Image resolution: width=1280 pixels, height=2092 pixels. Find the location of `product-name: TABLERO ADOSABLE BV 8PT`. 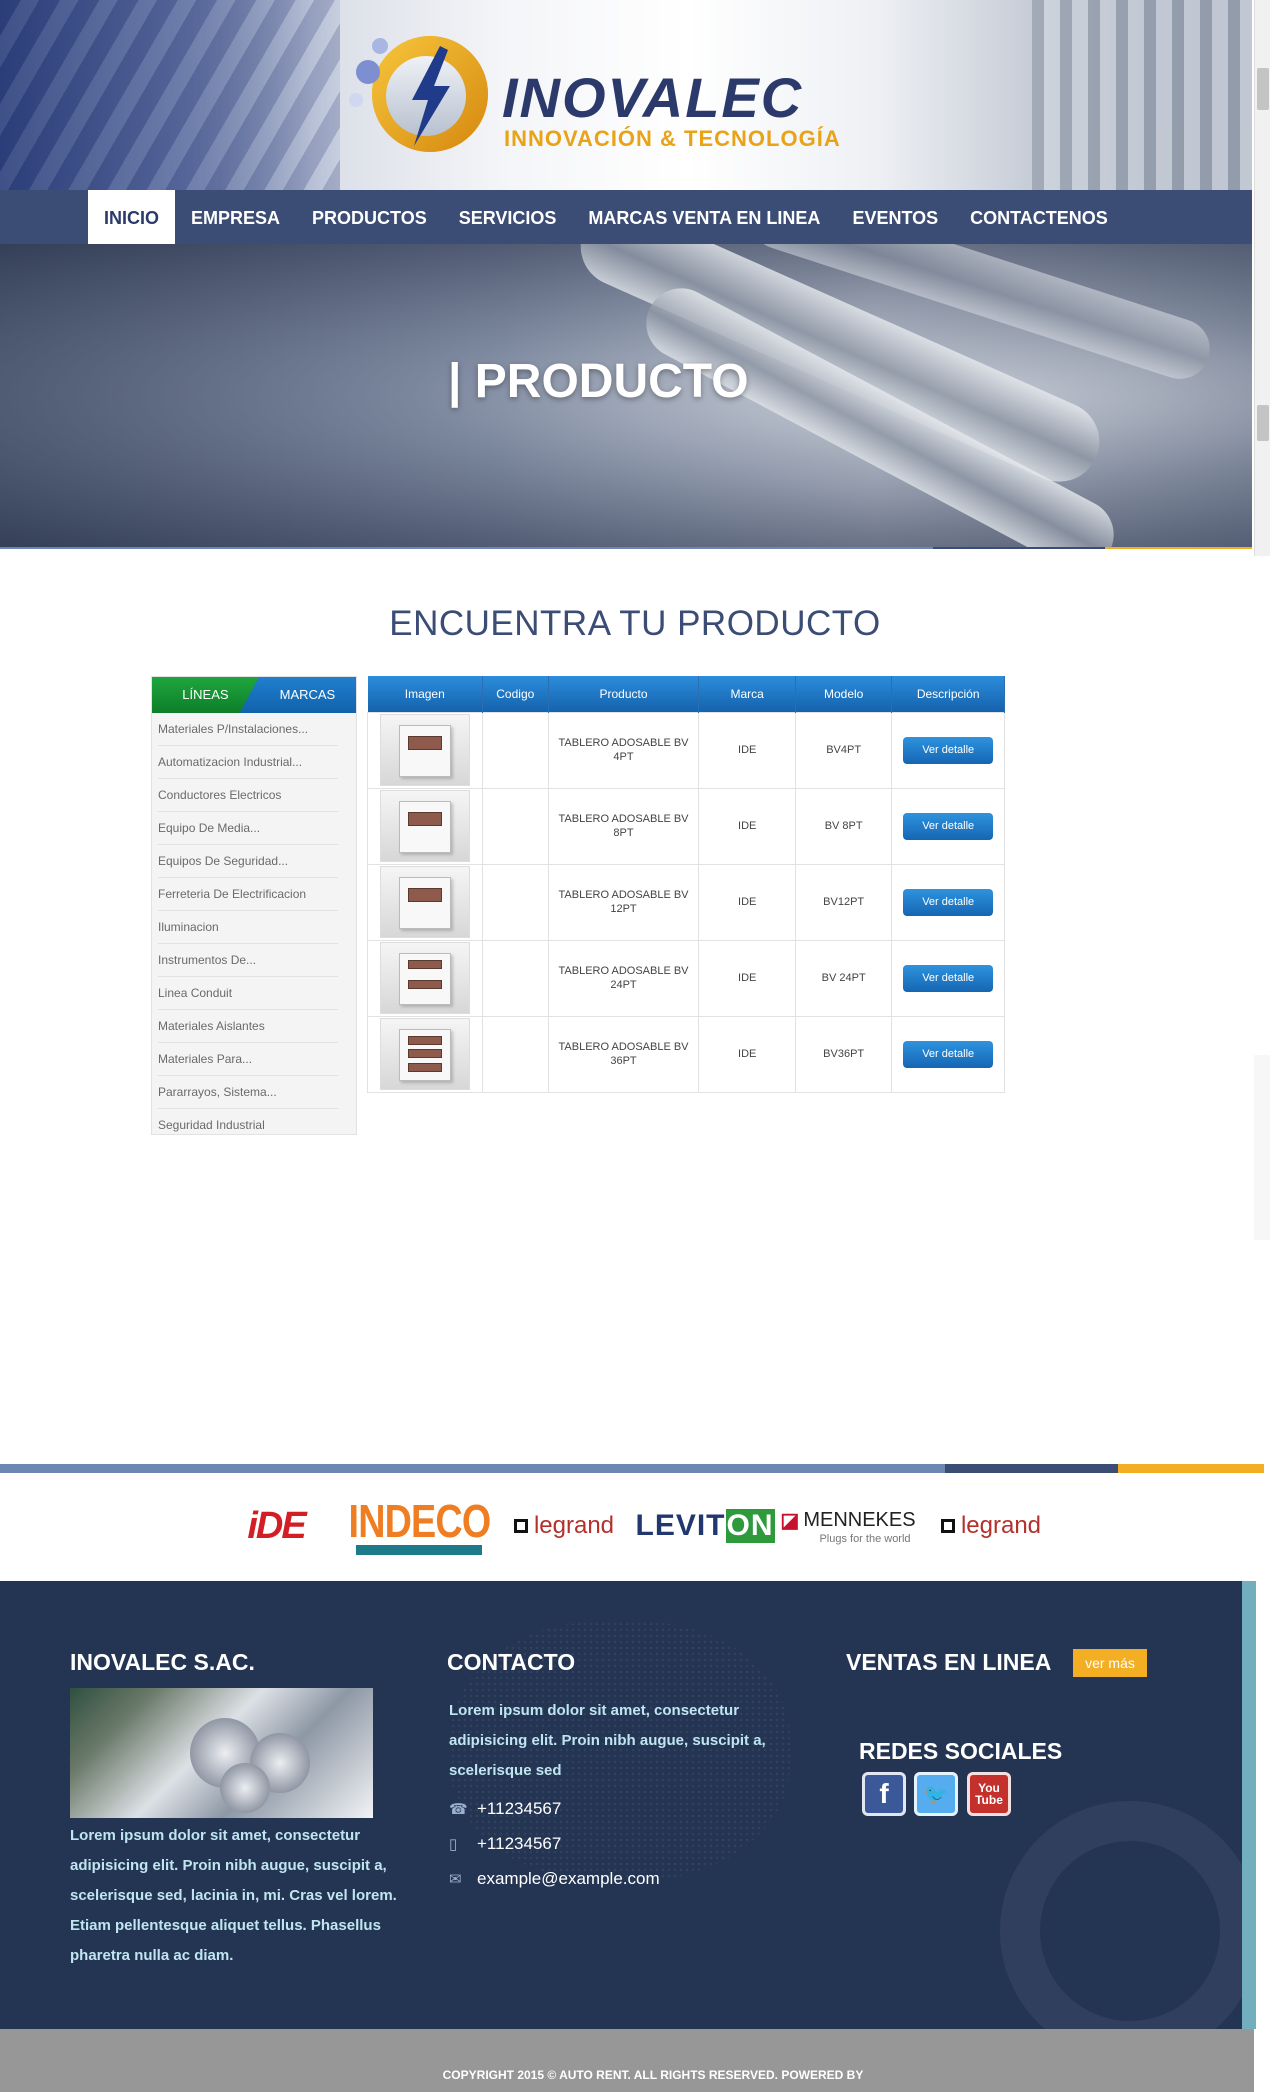

product-name: TABLERO ADOSABLE BV 8PT is located at coordinates (623, 826).